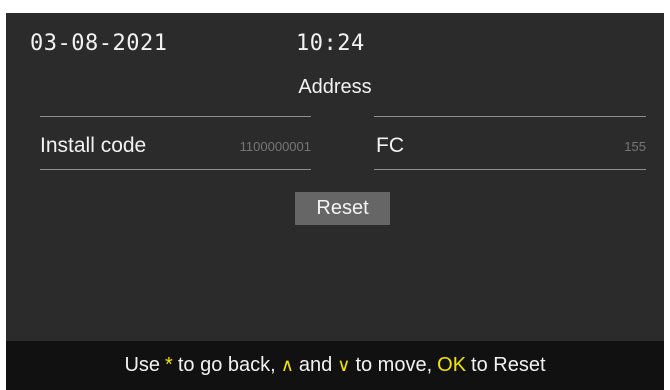  What do you see at coordinates (635, 146) in the screenshot?
I see `fc-value: 155` at bounding box center [635, 146].